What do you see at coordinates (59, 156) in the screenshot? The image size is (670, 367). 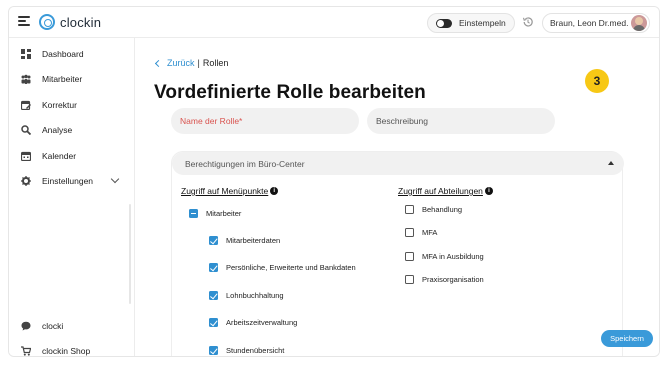 I see `sidebar-item-label: Kalender` at bounding box center [59, 156].